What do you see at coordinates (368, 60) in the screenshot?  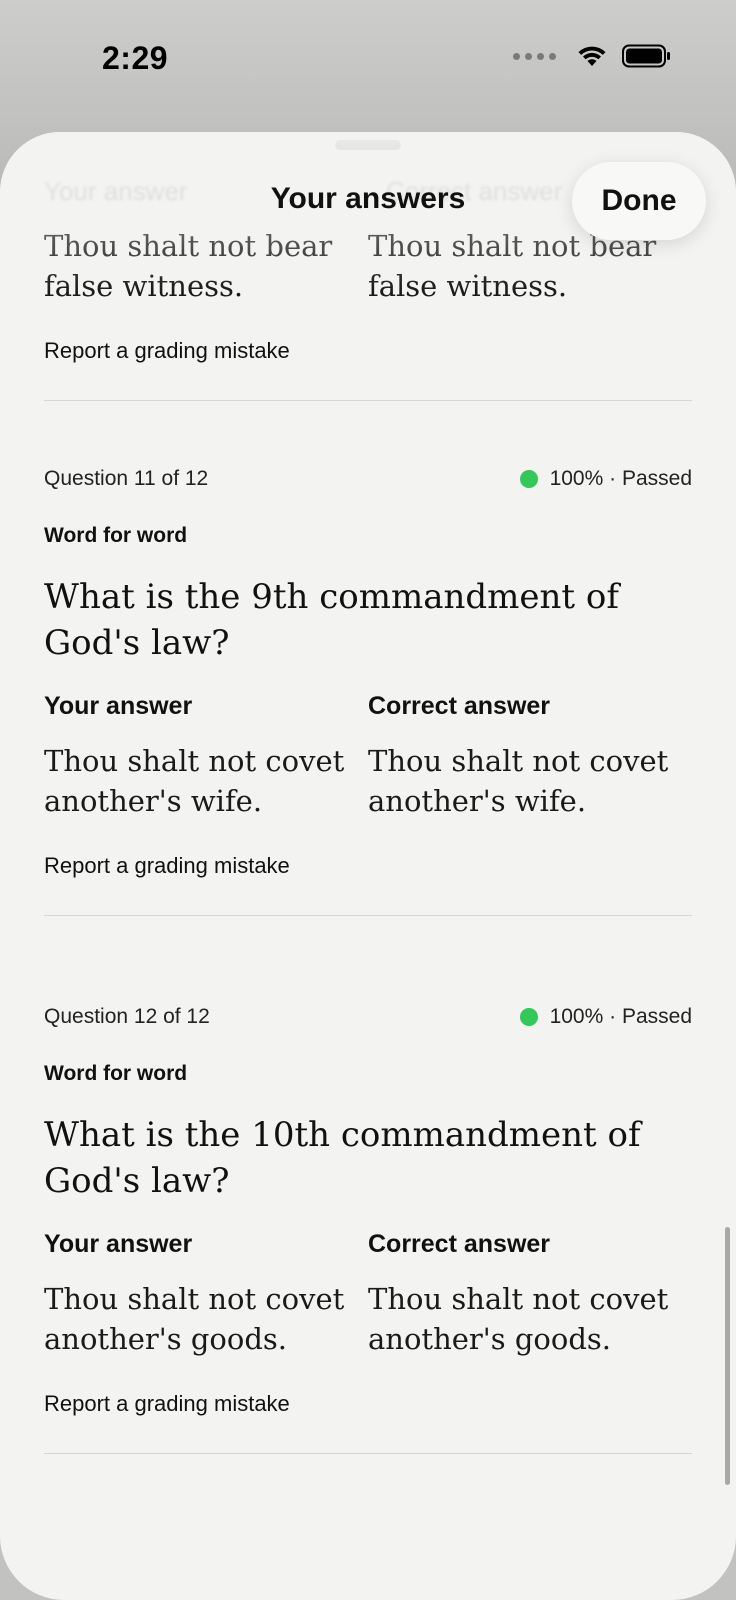 I see `status-bar: 2:29` at bounding box center [368, 60].